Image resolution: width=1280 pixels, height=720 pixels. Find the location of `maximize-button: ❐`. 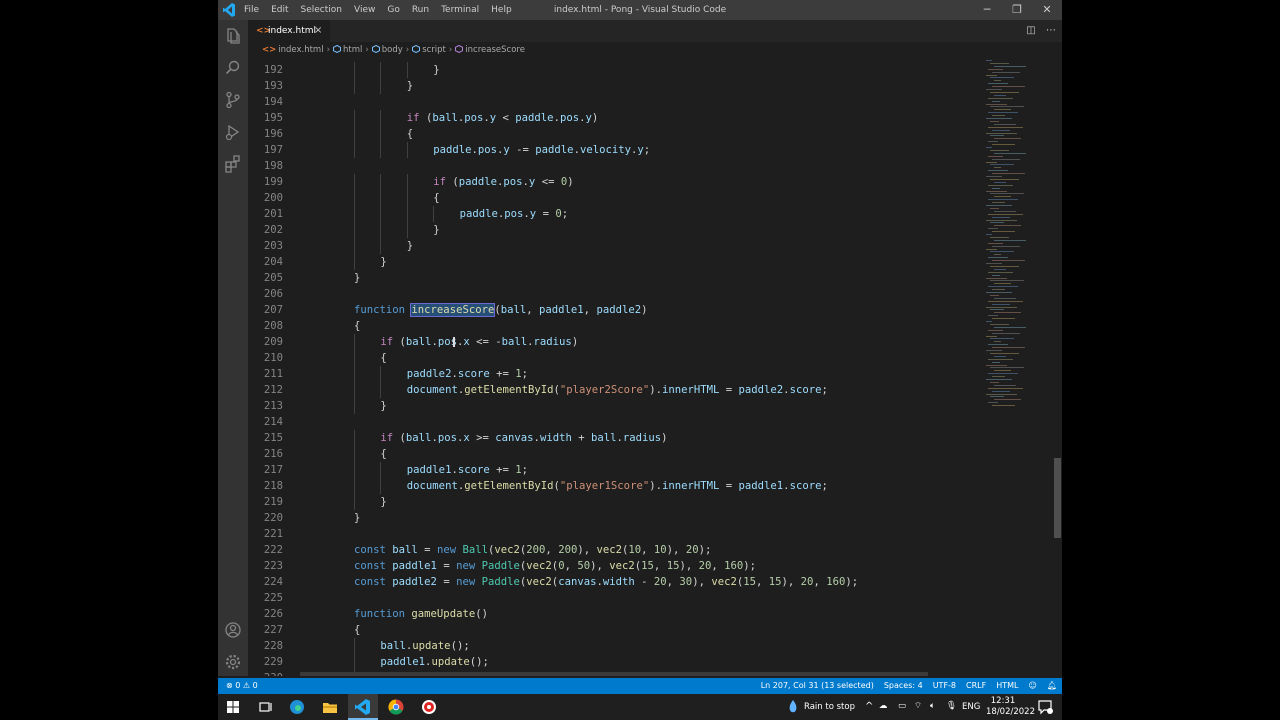

maximize-button: ❐ is located at coordinates (1017, 10).